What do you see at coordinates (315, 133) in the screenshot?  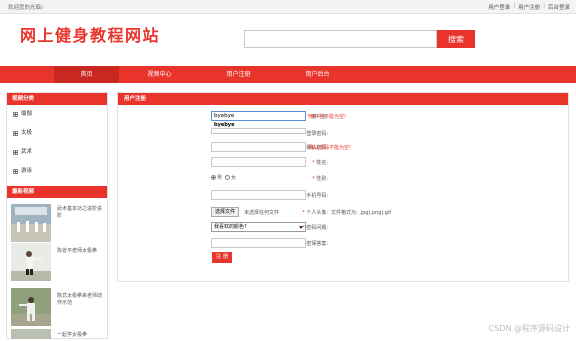 I see `password-label: * 登录密码:` at bounding box center [315, 133].